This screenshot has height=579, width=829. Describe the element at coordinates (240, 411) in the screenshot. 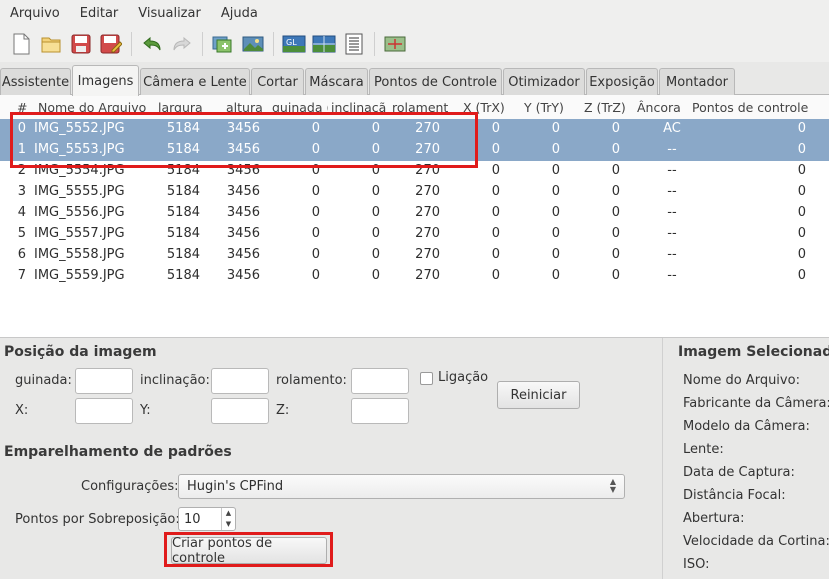

I see `y-input` at that location.